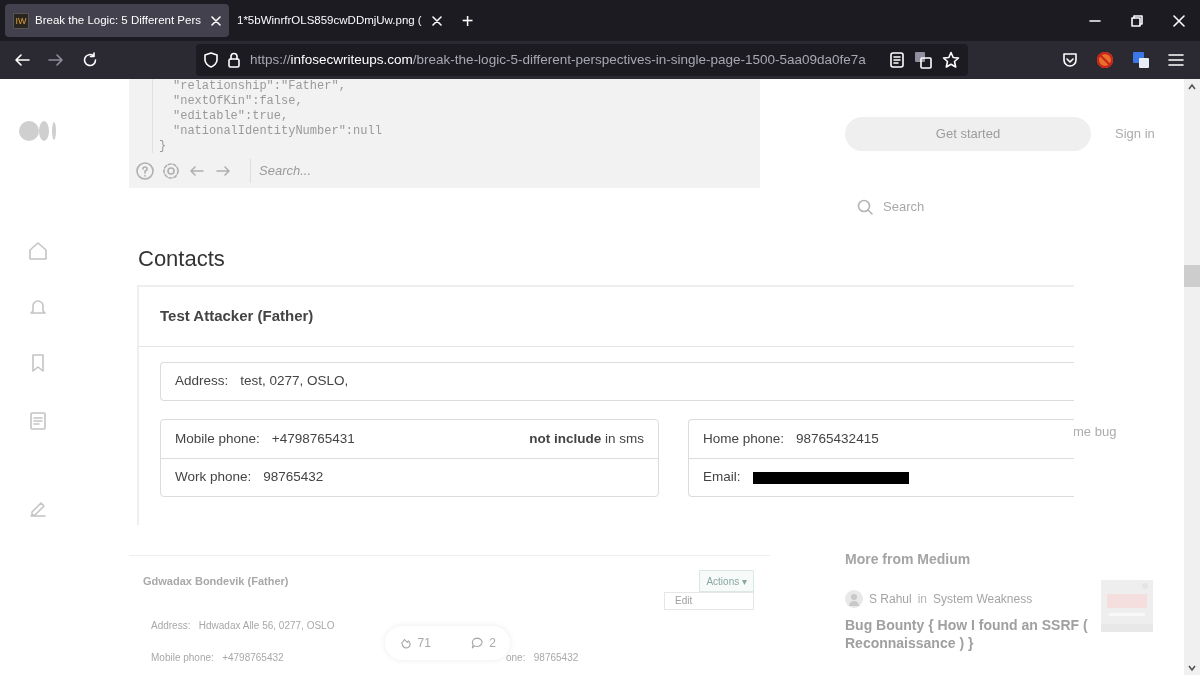 This screenshot has height=675, width=1200. Describe the element at coordinates (216, 581) in the screenshot. I see `contact-name: Gdwadax Bondevik (Father)` at that location.